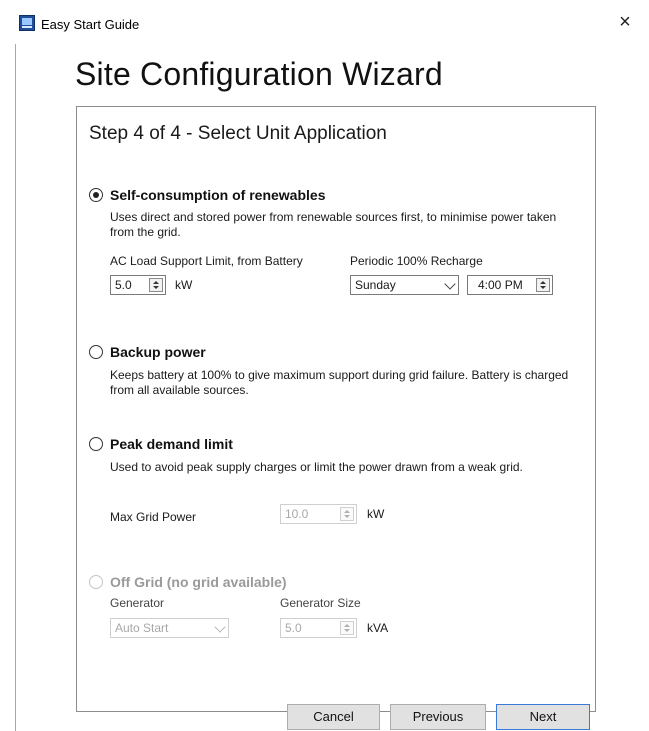 This screenshot has height=731, width=649. I want to click on recharge-day-value: Sunday, so click(375, 285).